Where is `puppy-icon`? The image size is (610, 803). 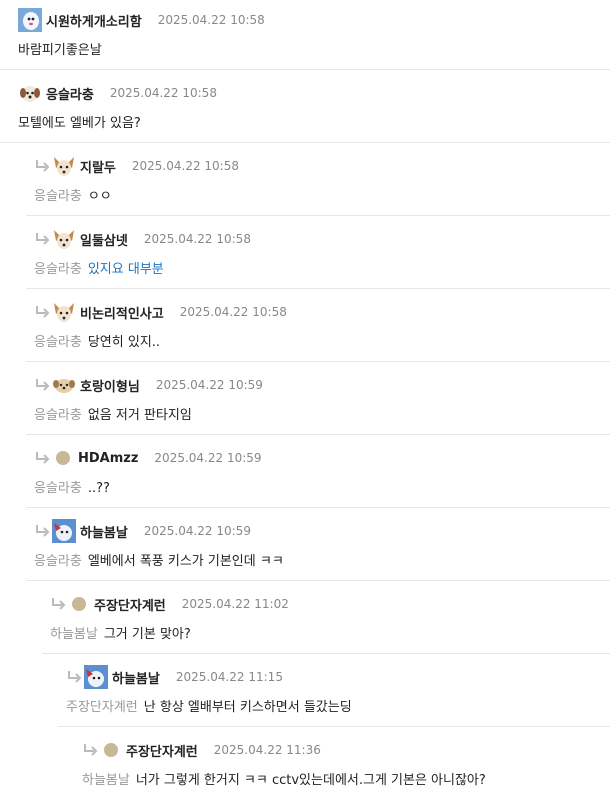
puppy-icon is located at coordinates (64, 385).